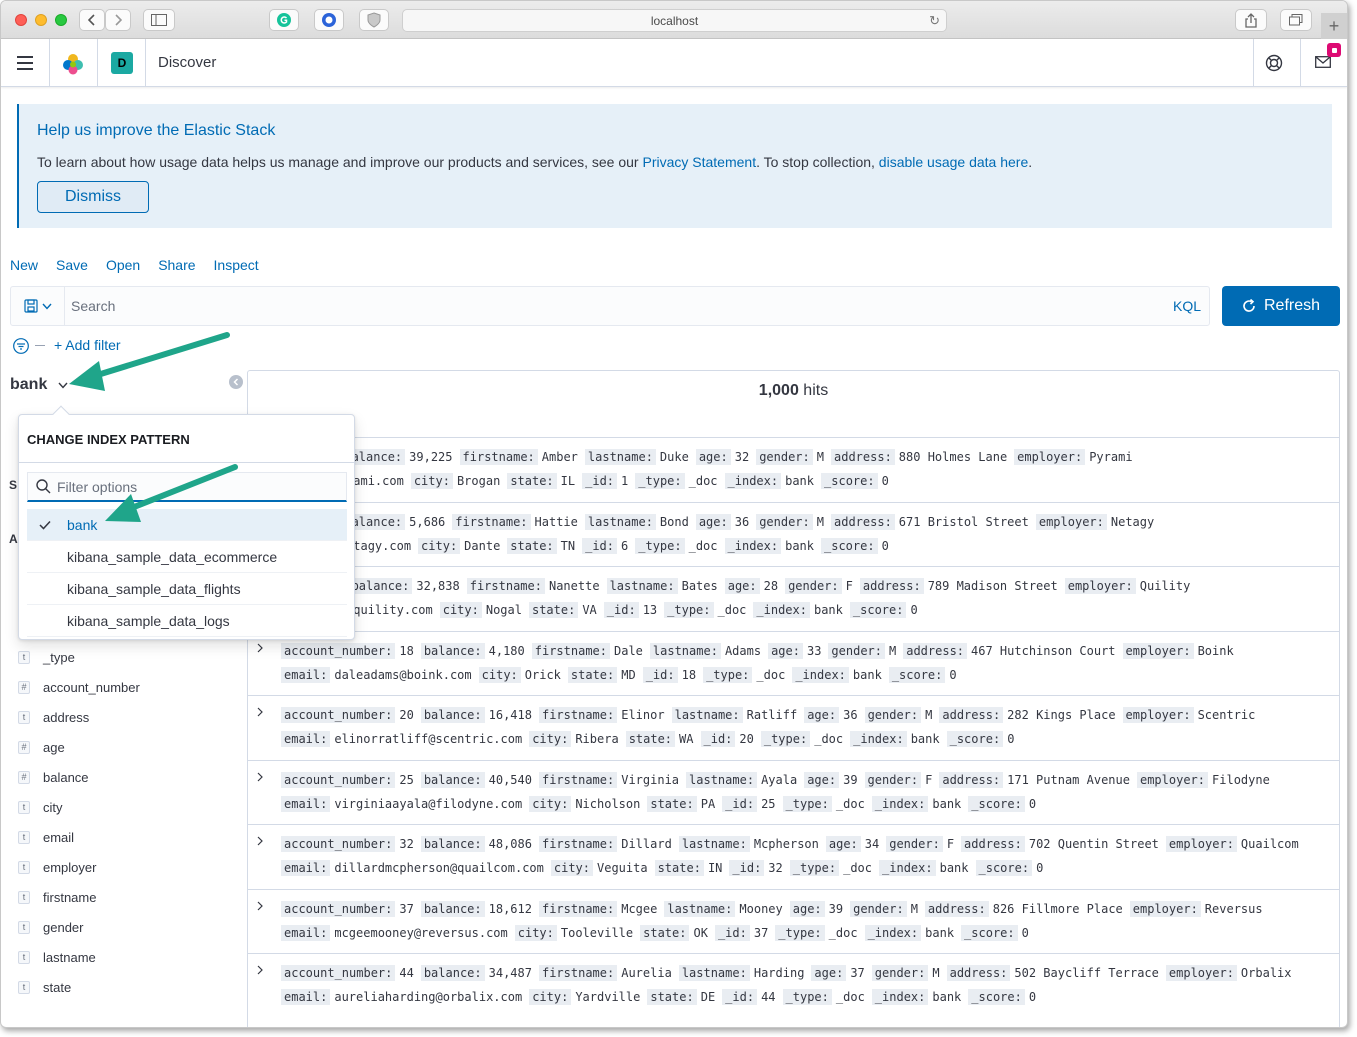 This screenshot has height=1037, width=1357. I want to click on chevron-down-icon, so click(63, 385).